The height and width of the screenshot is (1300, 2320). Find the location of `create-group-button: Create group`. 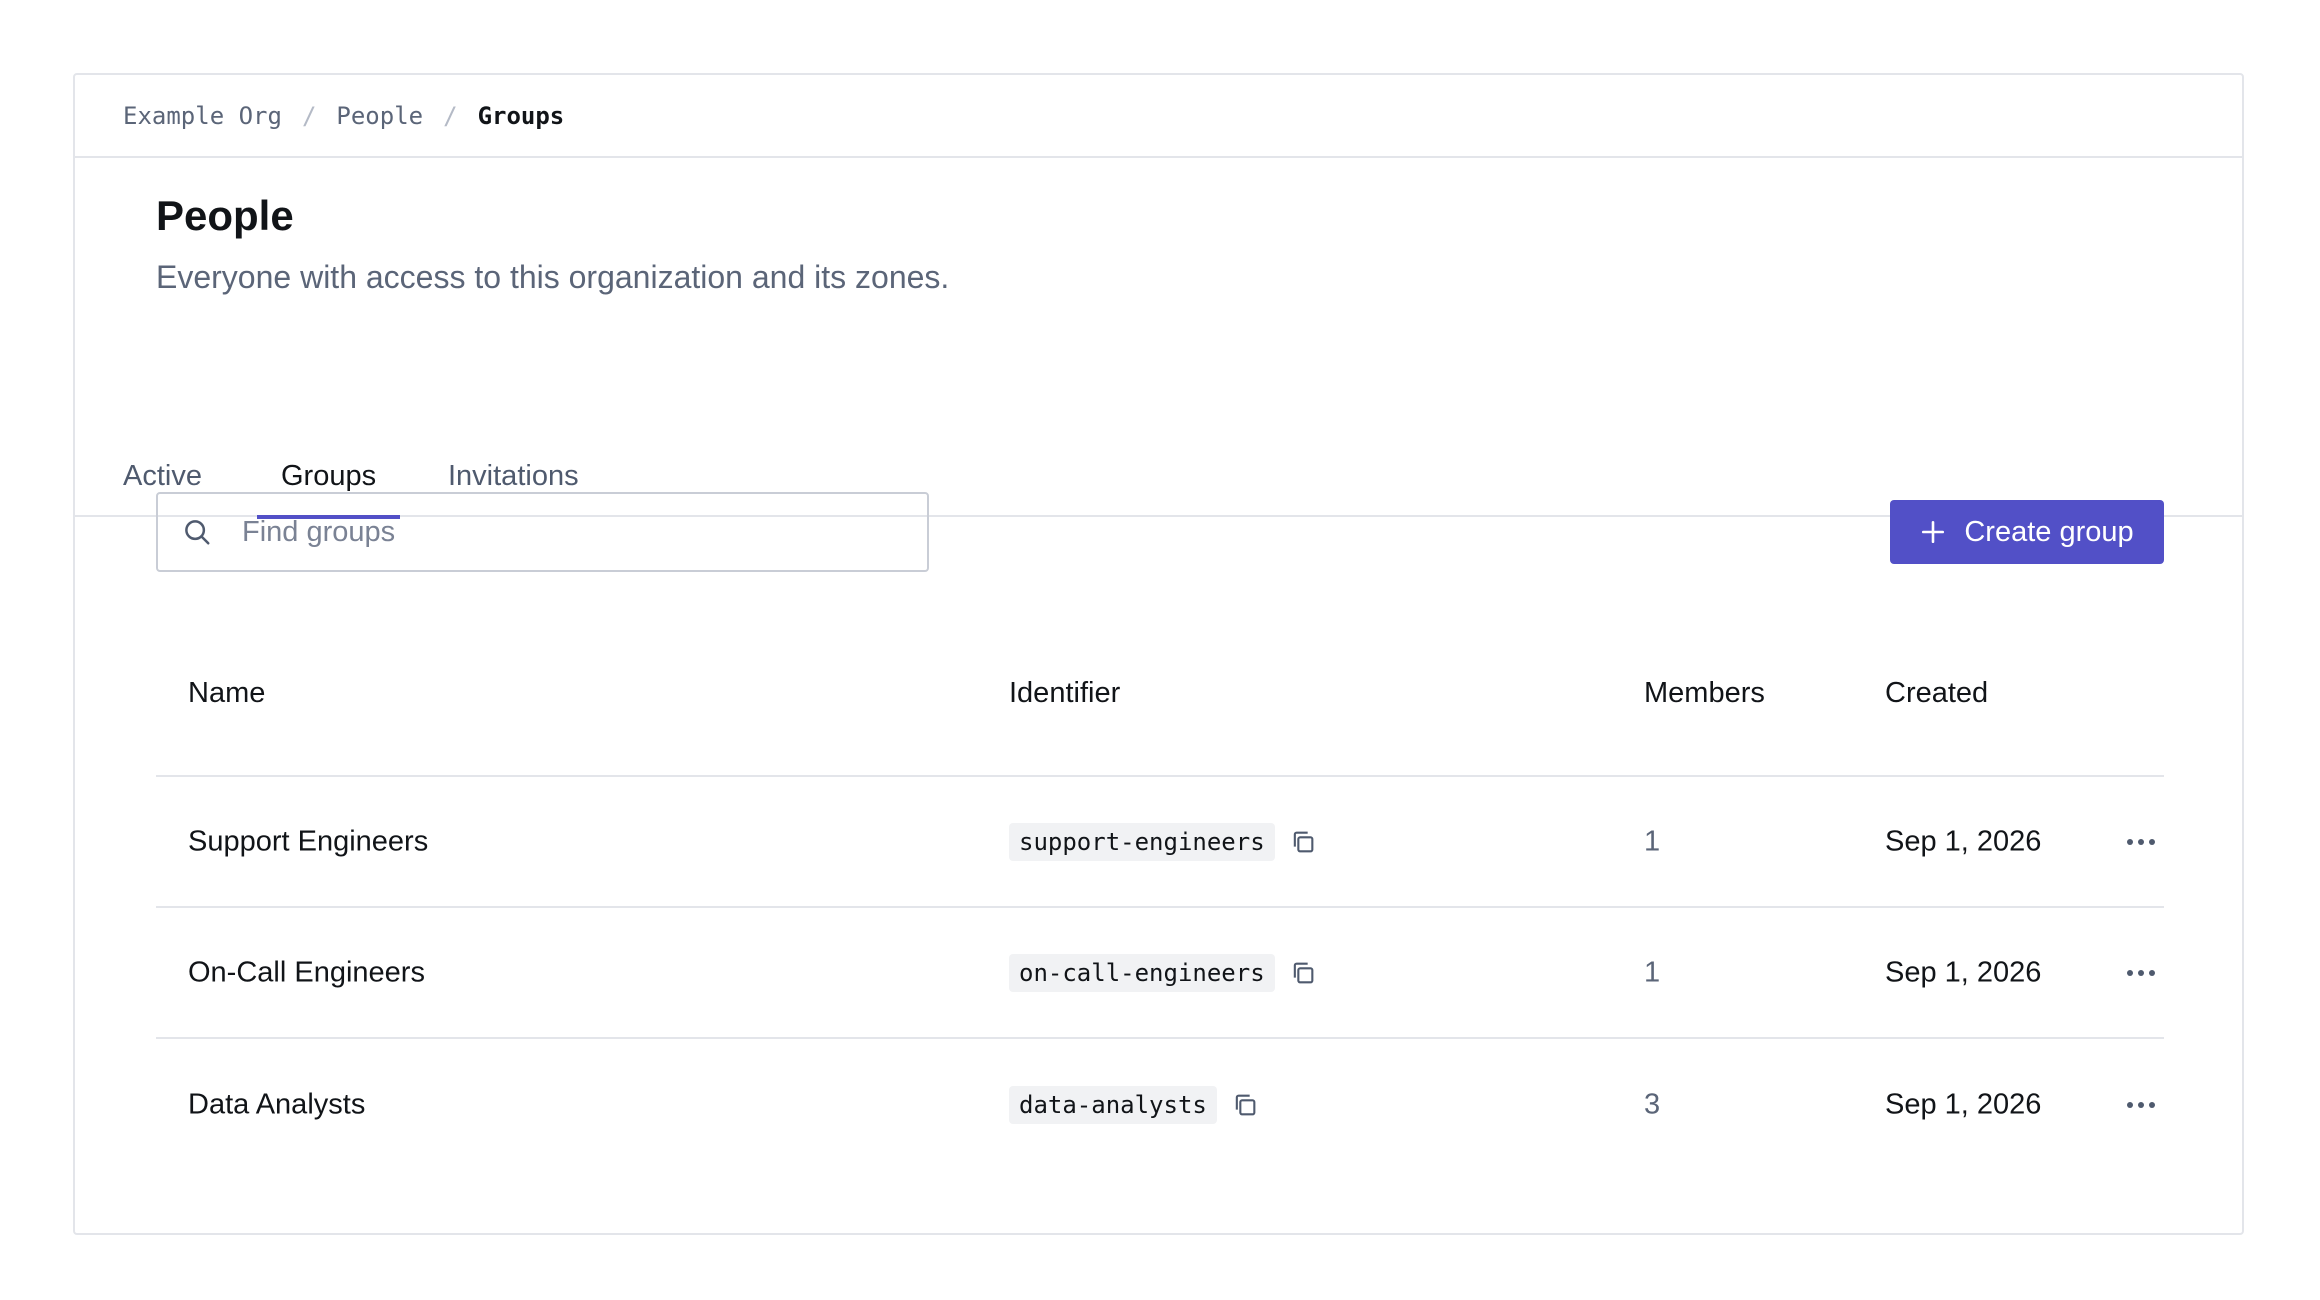

create-group-button: Create group is located at coordinates (2027, 532).